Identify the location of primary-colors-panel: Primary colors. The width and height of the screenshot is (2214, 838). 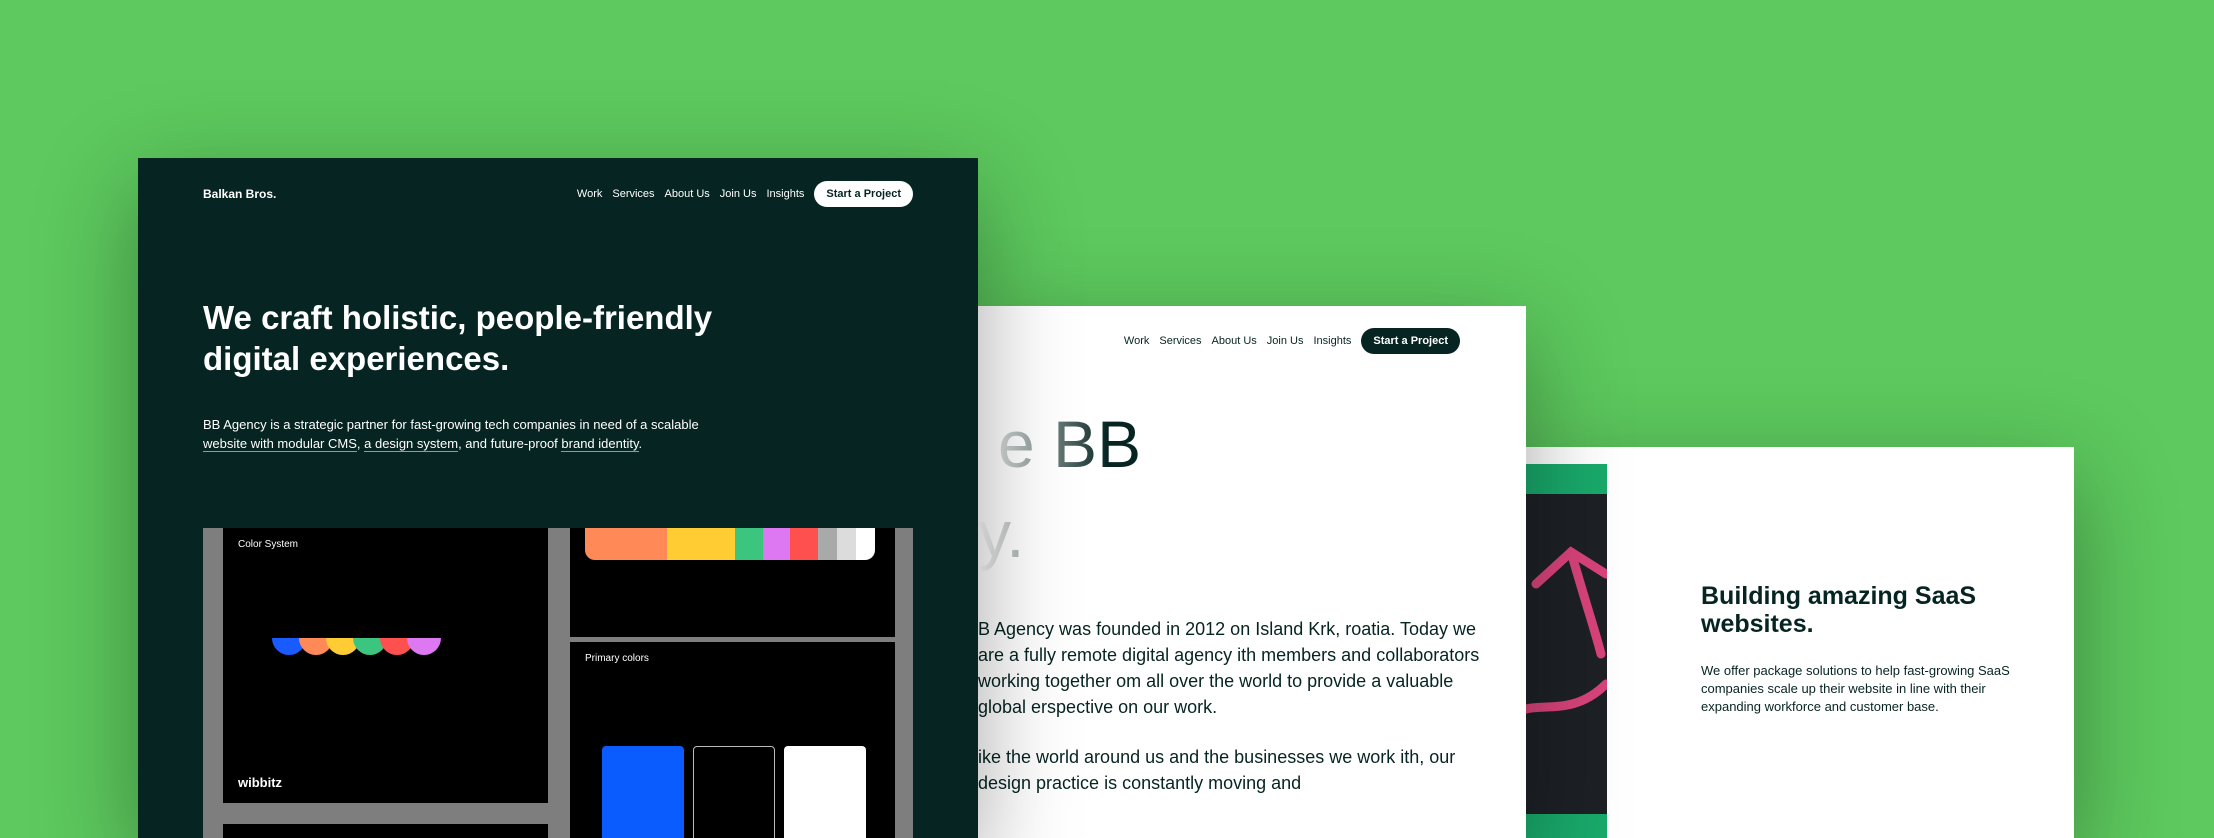
(732, 740).